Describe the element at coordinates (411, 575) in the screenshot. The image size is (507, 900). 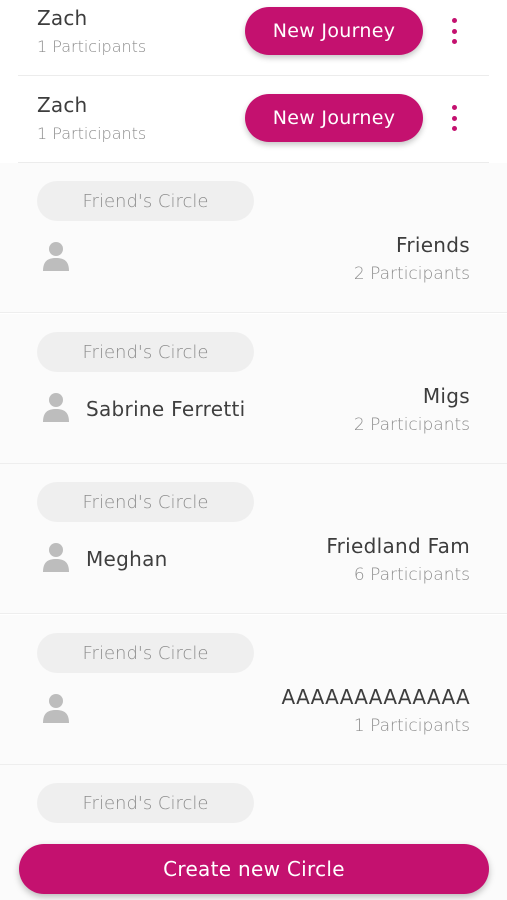
I see `circle-participant-count: 6 Participants` at that location.